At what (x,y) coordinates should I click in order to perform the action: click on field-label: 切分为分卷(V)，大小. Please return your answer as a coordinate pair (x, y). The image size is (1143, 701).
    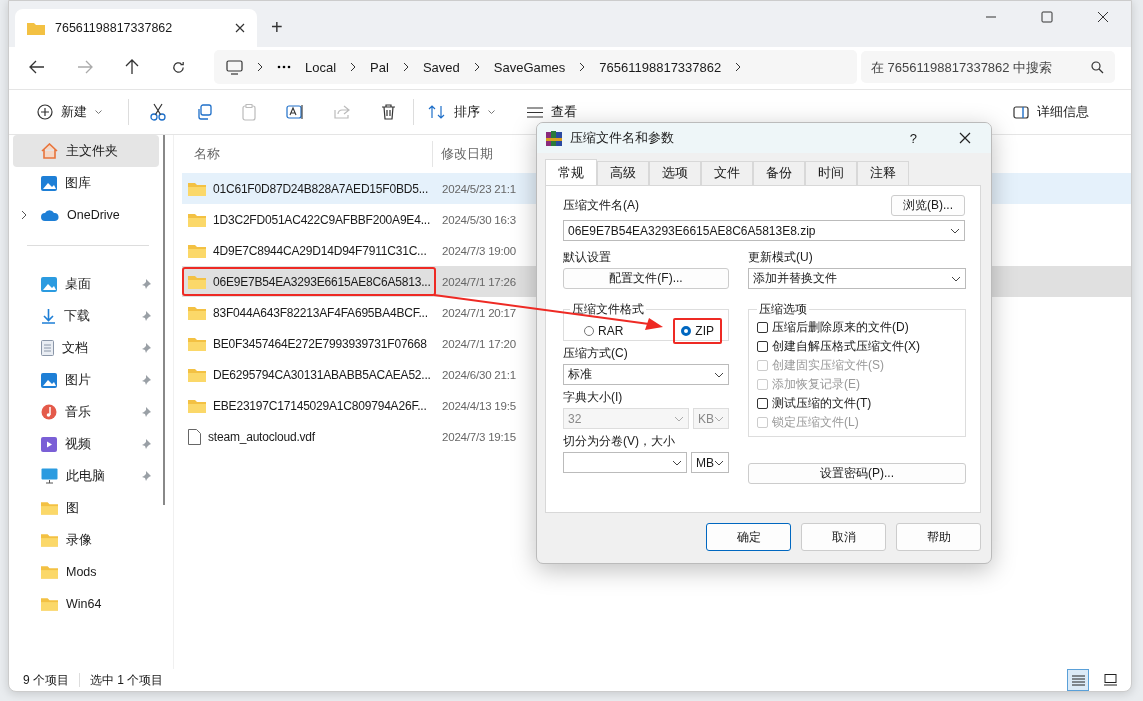
    Looking at the image, I should click on (619, 441).